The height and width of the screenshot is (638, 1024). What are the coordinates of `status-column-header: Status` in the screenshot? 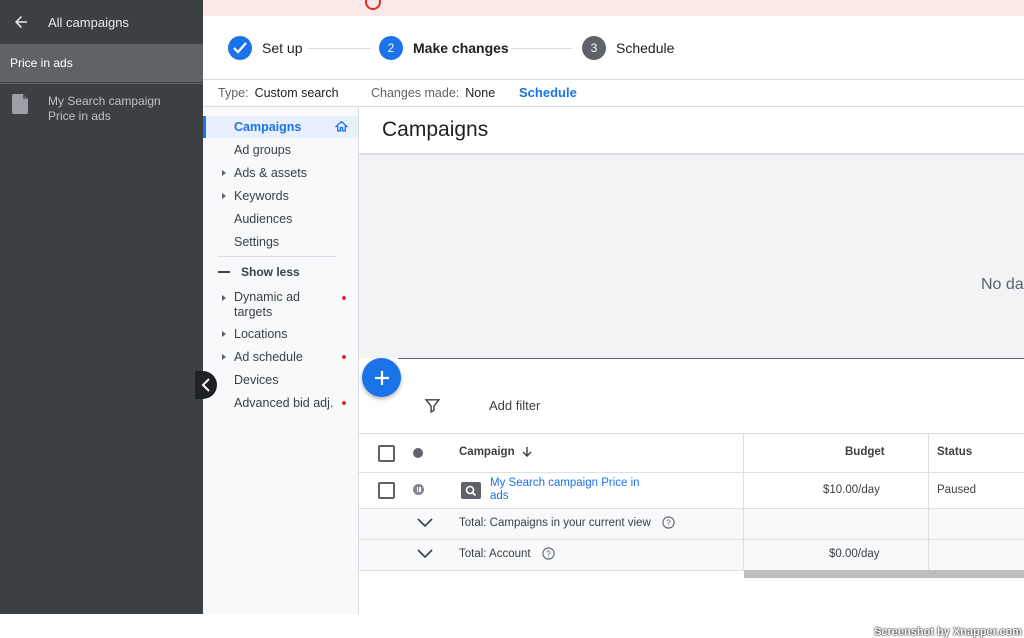 It's located at (954, 452).